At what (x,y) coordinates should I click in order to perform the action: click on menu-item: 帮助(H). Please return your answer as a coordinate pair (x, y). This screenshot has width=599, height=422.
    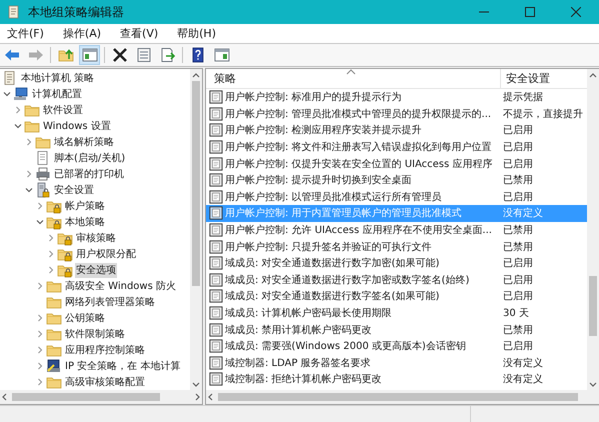
    Looking at the image, I should click on (197, 33).